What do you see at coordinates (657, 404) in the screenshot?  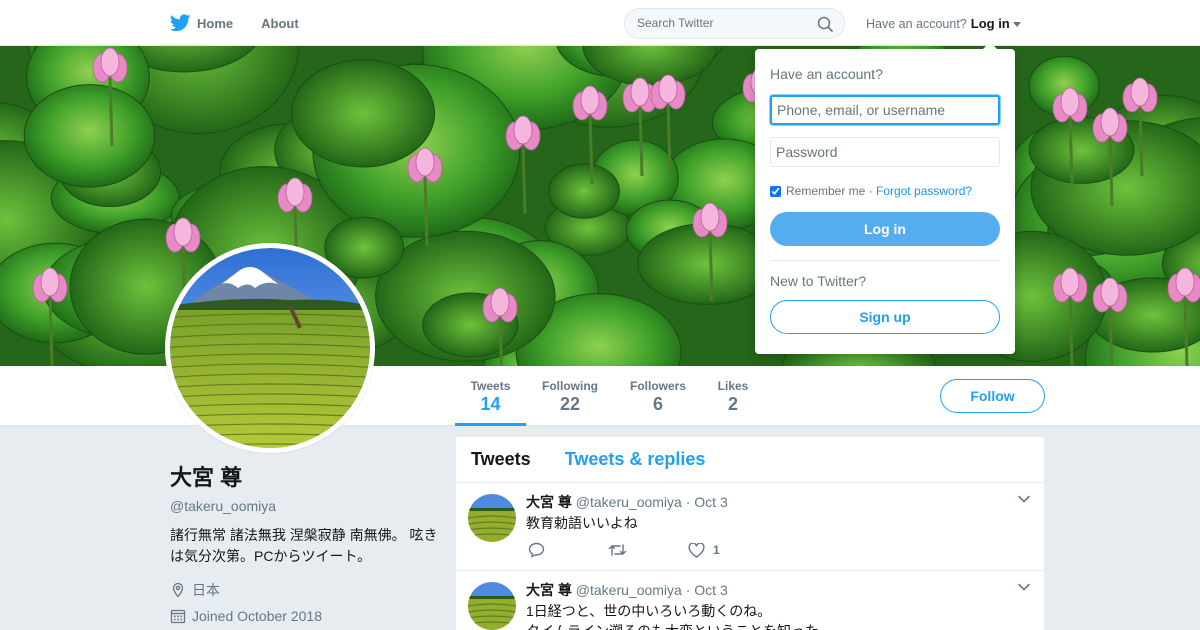 I see `stat-followers-value: 6` at bounding box center [657, 404].